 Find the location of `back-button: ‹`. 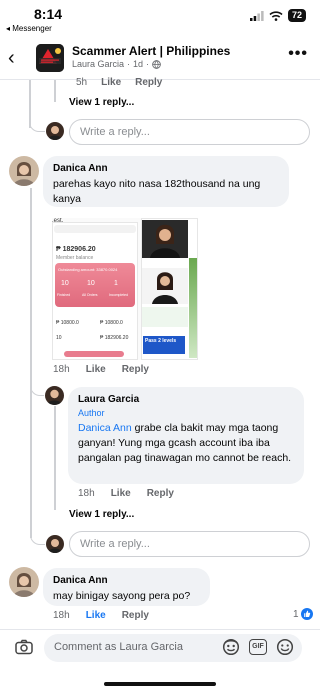

back-button: ‹ is located at coordinates (18, 59).